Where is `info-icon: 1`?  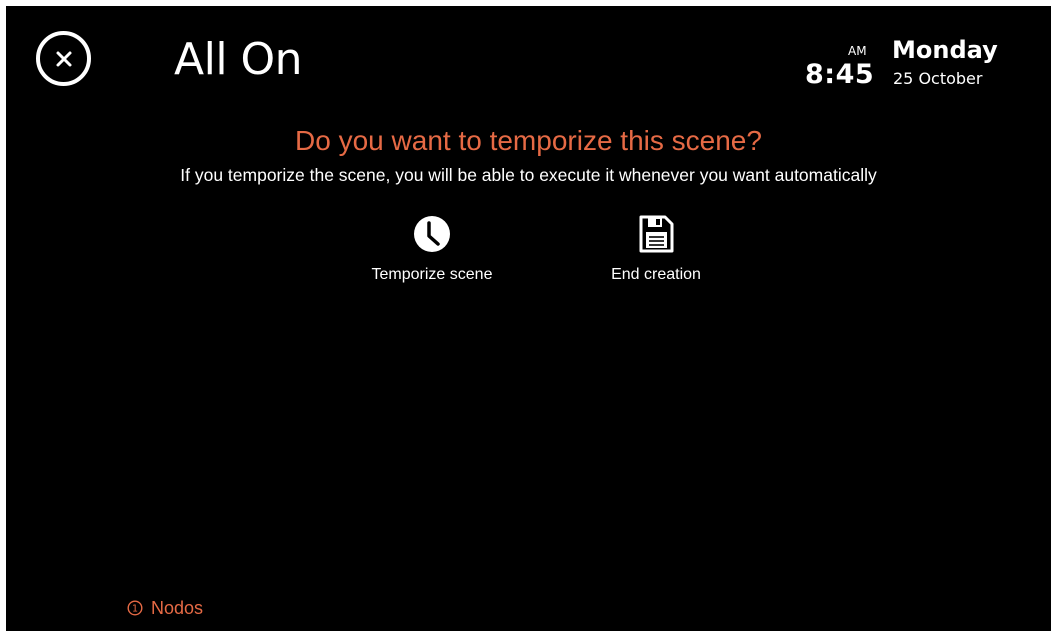 info-icon: 1 is located at coordinates (135, 608).